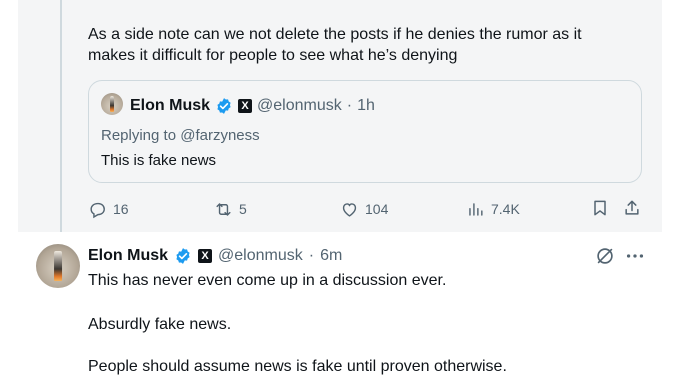 The height and width of the screenshot is (382, 680). I want to click on quoted-tweet-text: This is fake news, so click(159, 160).